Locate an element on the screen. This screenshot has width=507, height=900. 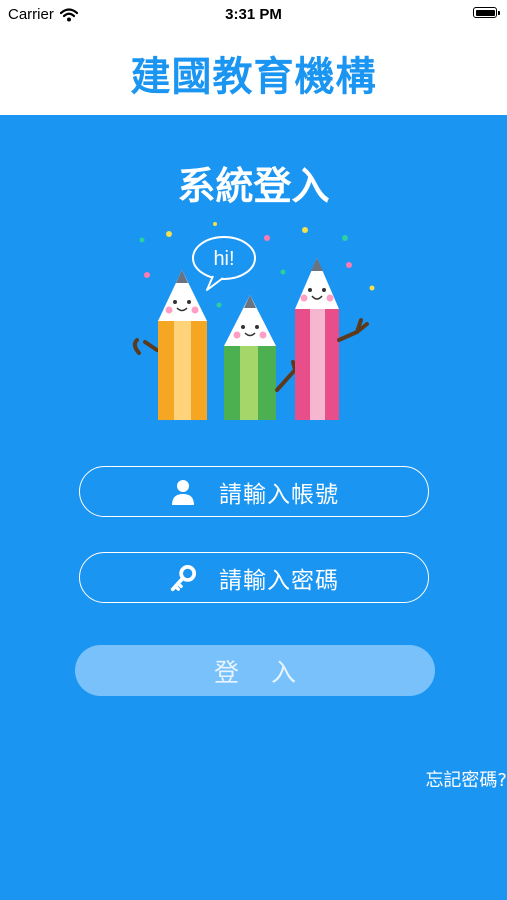
login-button: 登入 is located at coordinates (255, 670).